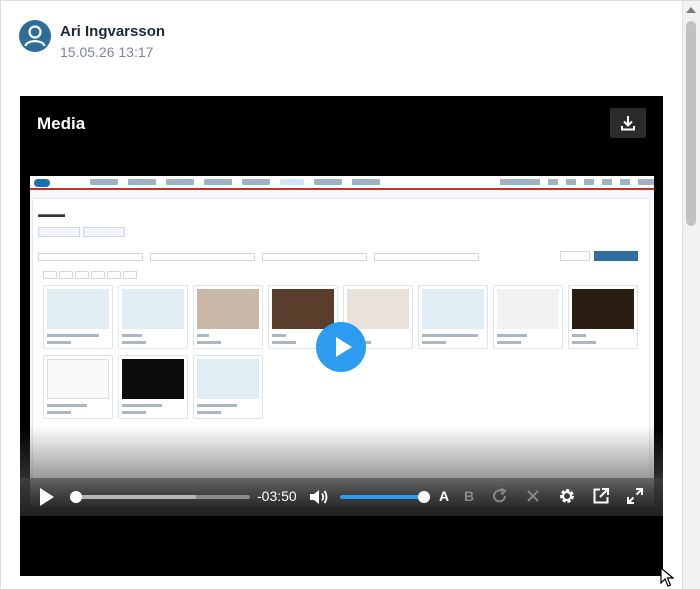 The width and height of the screenshot is (700, 589). What do you see at coordinates (81, 232) in the screenshot?
I see `frame-tabs` at bounding box center [81, 232].